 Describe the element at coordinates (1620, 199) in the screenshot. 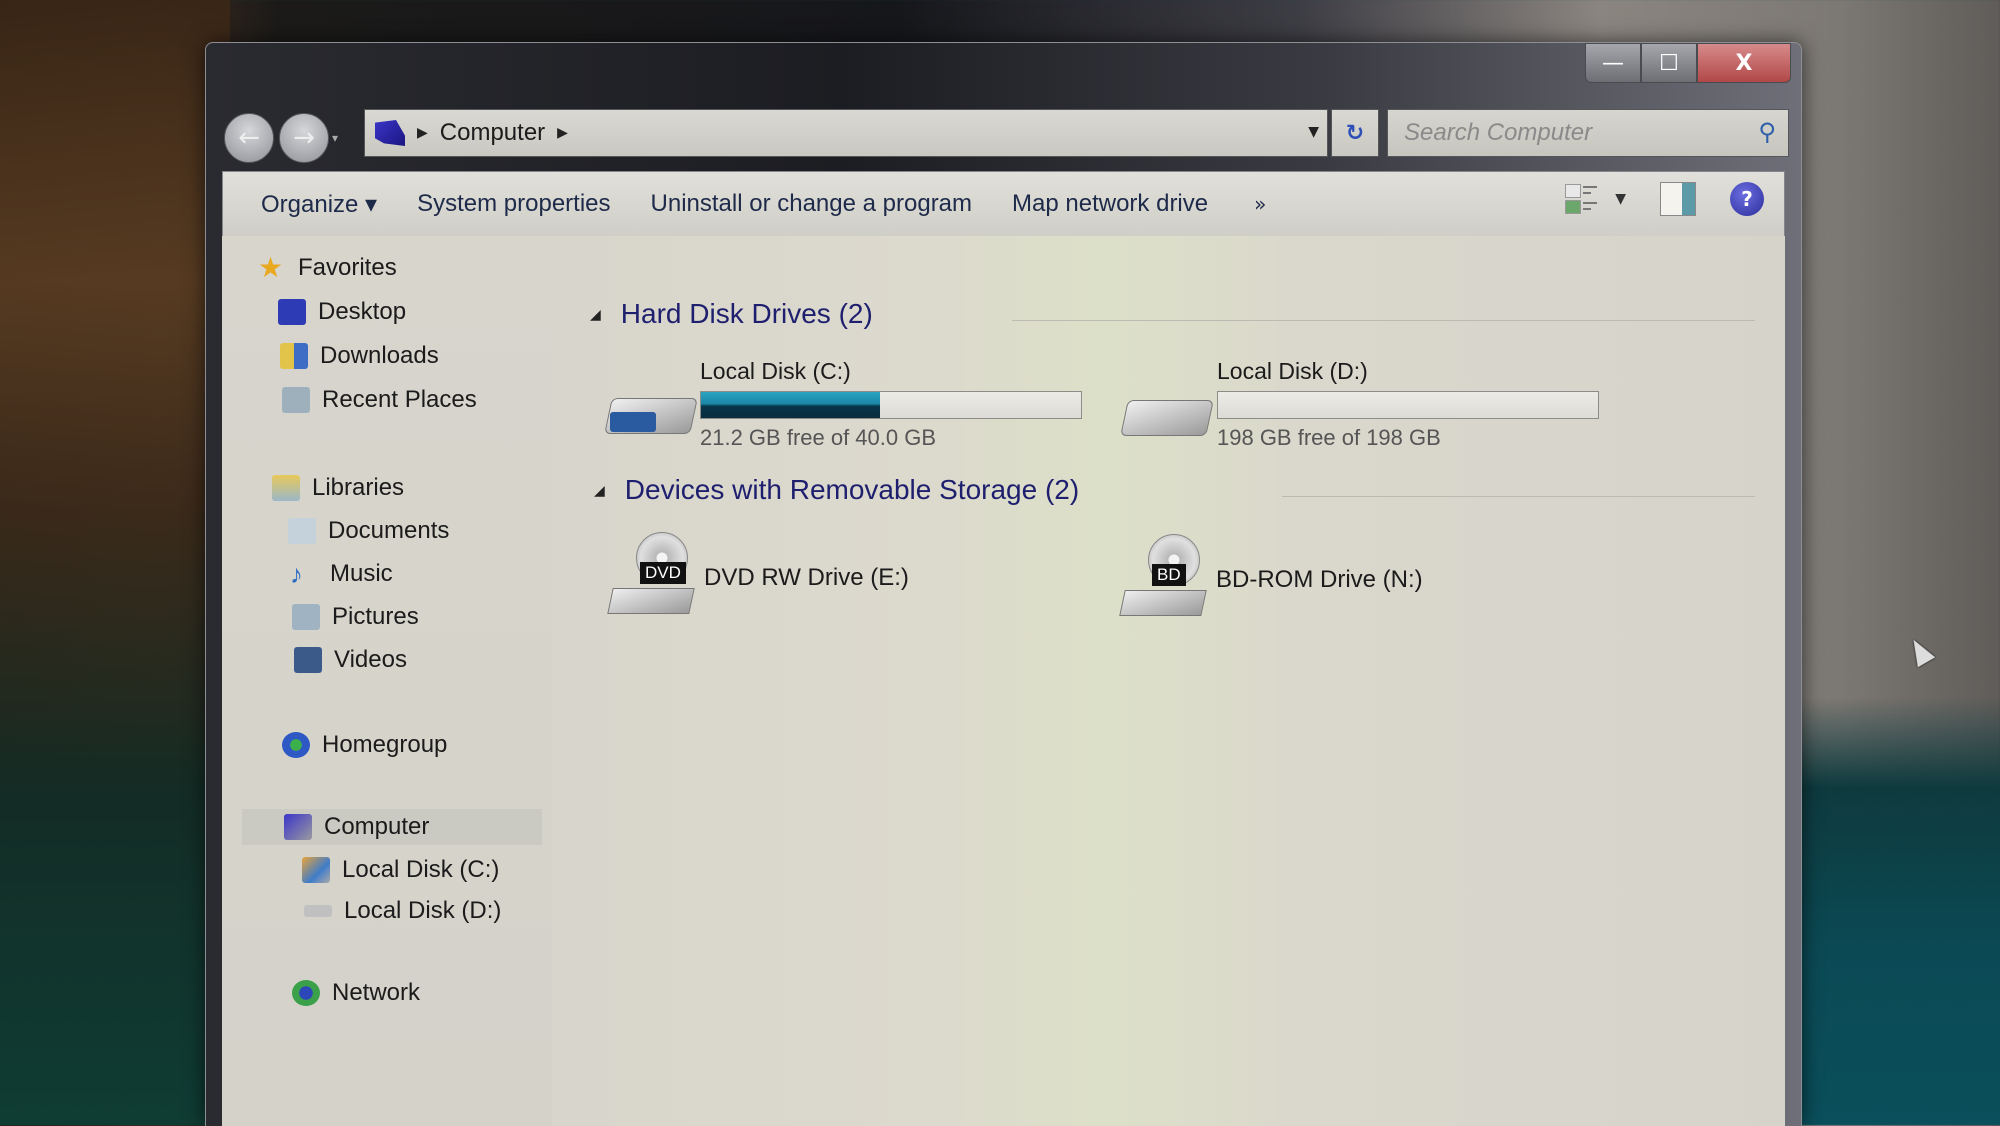

I see `view-options-dropdown-icon: ▼` at that location.